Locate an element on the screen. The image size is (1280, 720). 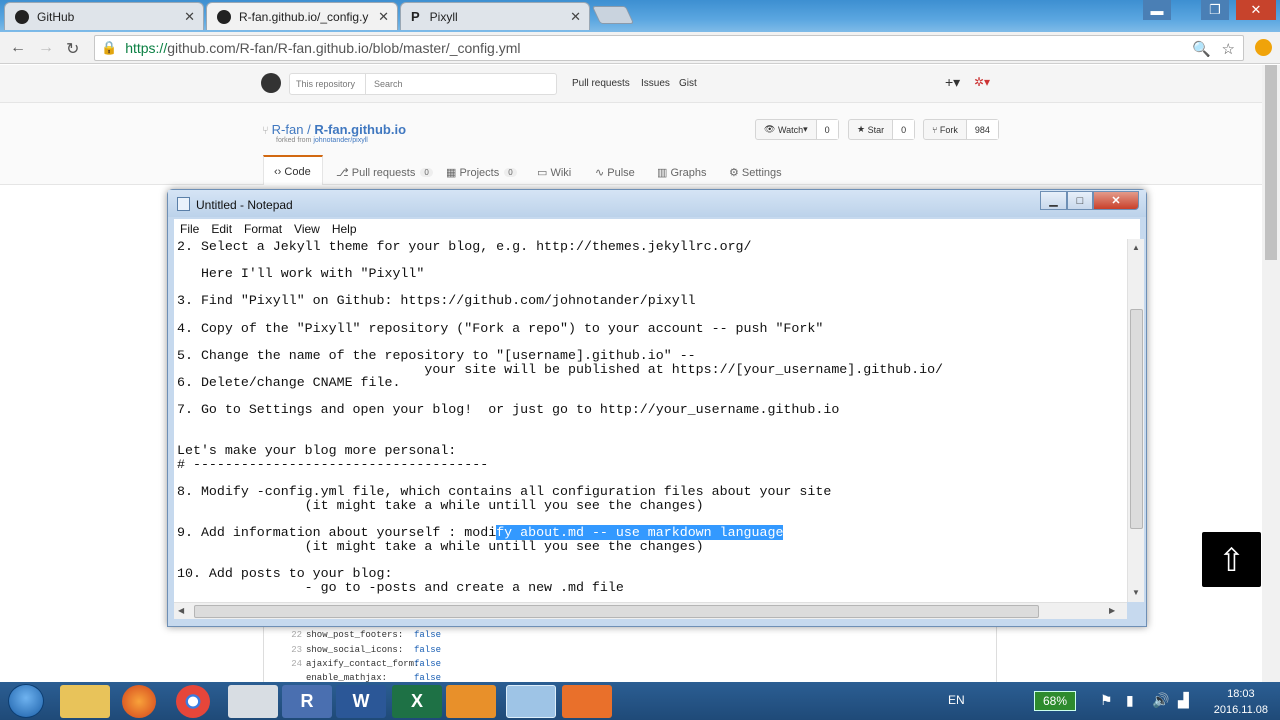
tab-github: GitHub ✕ is located at coordinates (104, 16).